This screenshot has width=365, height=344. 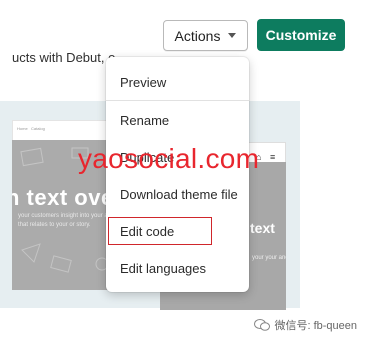 What do you see at coordinates (315, 326) in the screenshot?
I see `wechat-label: 微信号: fb-queen` at bounding box center [315, 326].